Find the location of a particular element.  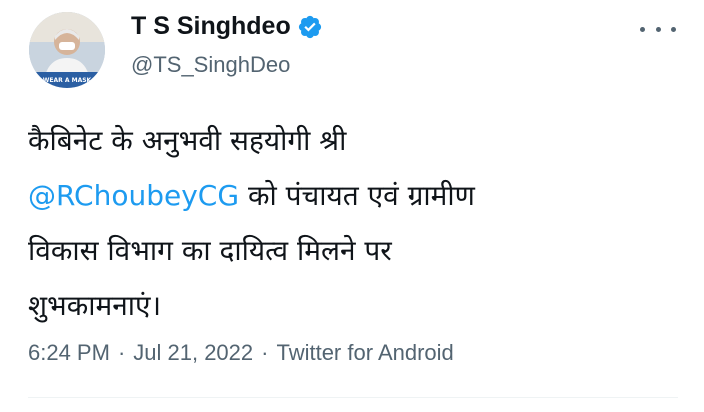

verified-badge-icon is located at coordinates (309, 26).